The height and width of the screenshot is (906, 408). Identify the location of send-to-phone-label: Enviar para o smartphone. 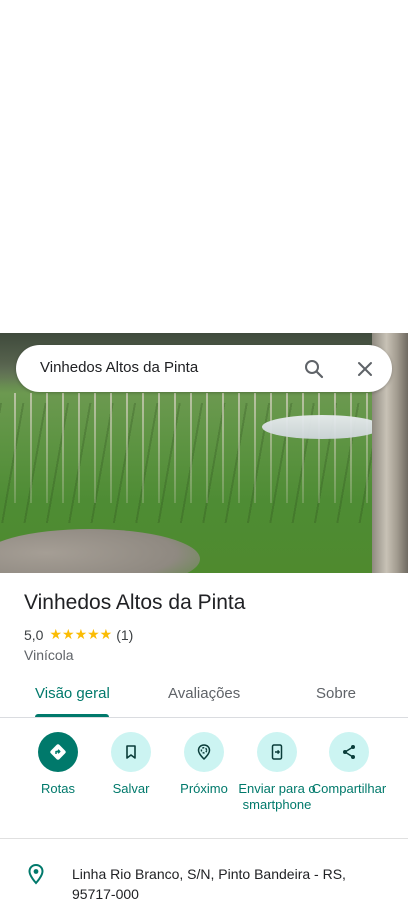
(277, 796).